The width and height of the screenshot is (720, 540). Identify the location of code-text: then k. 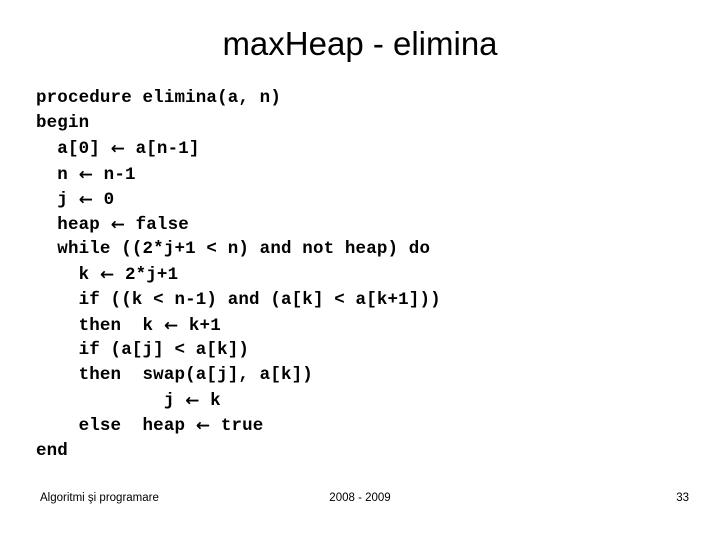
(100, 325).